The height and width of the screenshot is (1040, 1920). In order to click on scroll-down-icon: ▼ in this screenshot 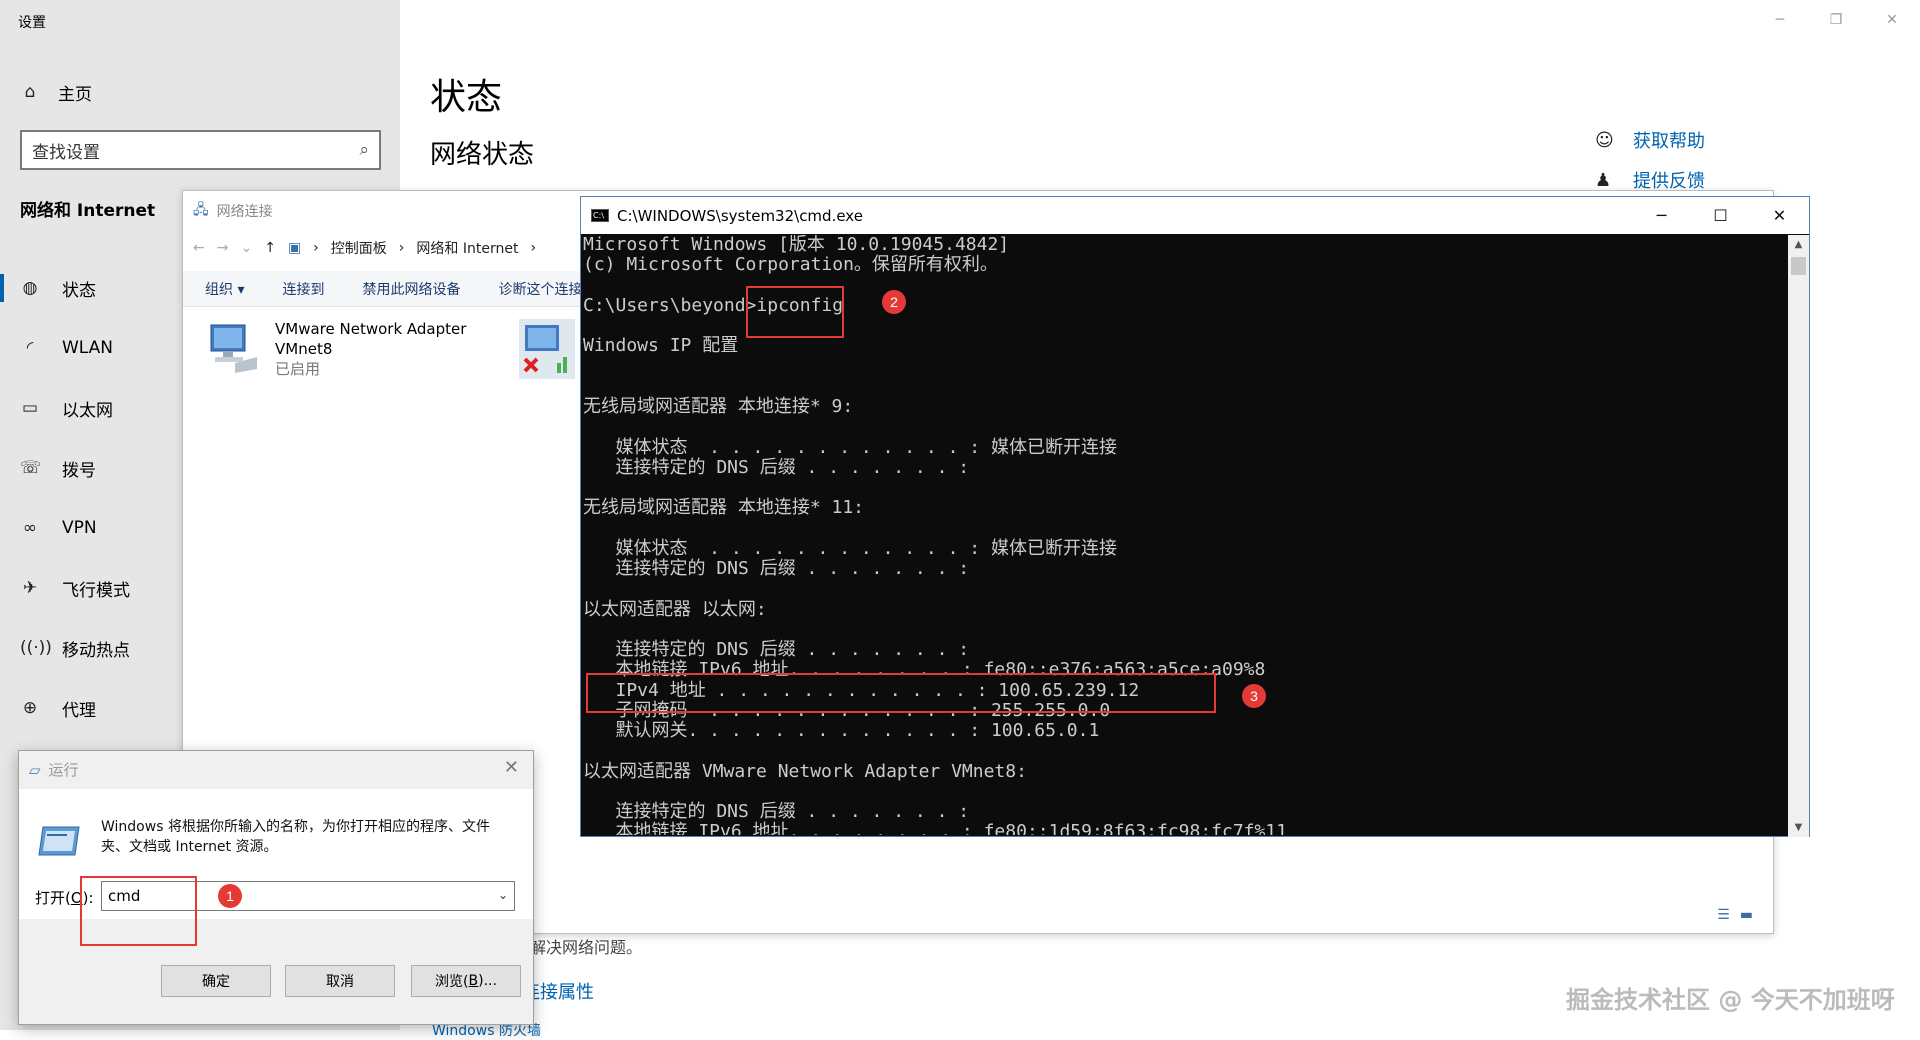, I will do `click(1798, 827)`.